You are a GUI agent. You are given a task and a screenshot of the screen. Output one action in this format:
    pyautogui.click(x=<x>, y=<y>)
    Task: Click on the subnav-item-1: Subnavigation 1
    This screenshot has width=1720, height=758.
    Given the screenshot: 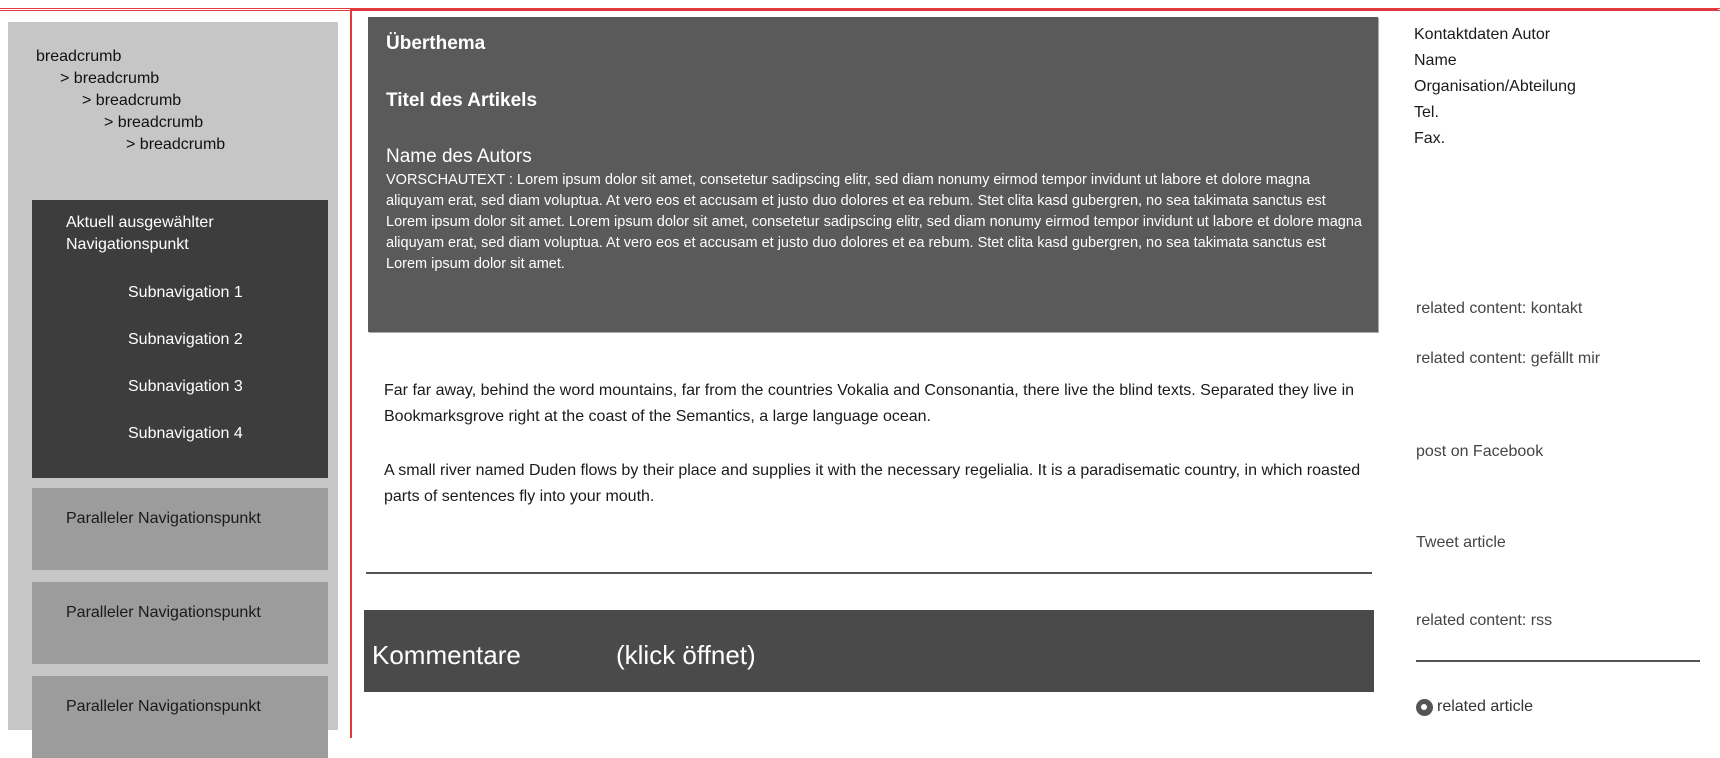 What is the action you would take?
    pyautogui.click(x=185, y=293)
    